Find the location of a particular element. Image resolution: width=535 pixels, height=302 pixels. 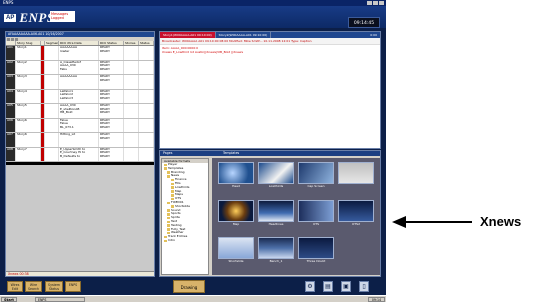

tab-story1: Story1(W00AAAA-A01 09:10:00) is located at coordinates (188, 35).